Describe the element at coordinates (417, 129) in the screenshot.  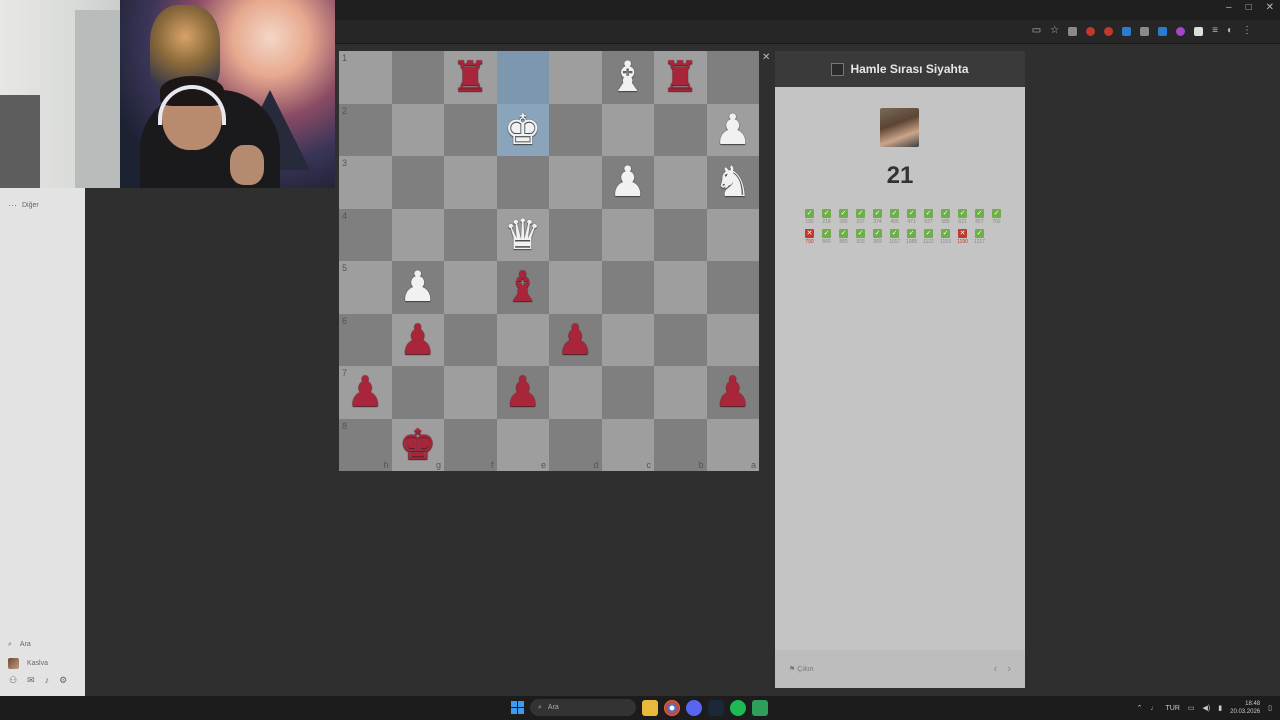
I see `board-square-g2` at that location.